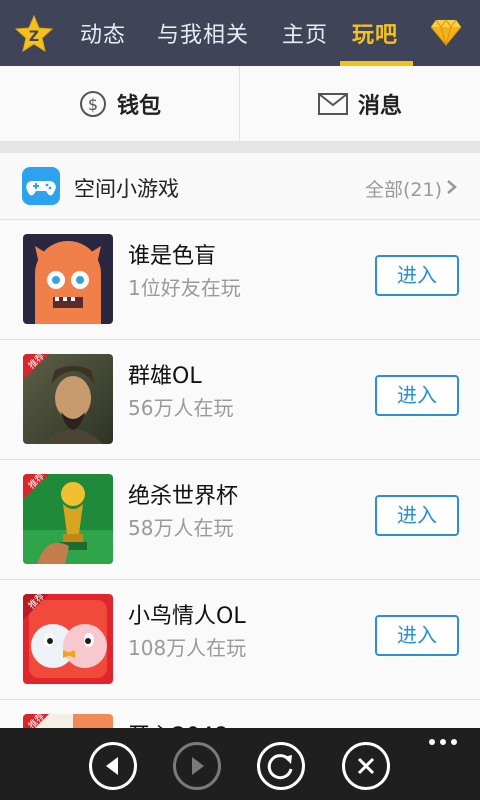 The height and width of the screenshot is (800, 480). Describe the element at coordinates (183, 496) in the screenshot. I see `game-name: 绝杀世界杯` at that location.